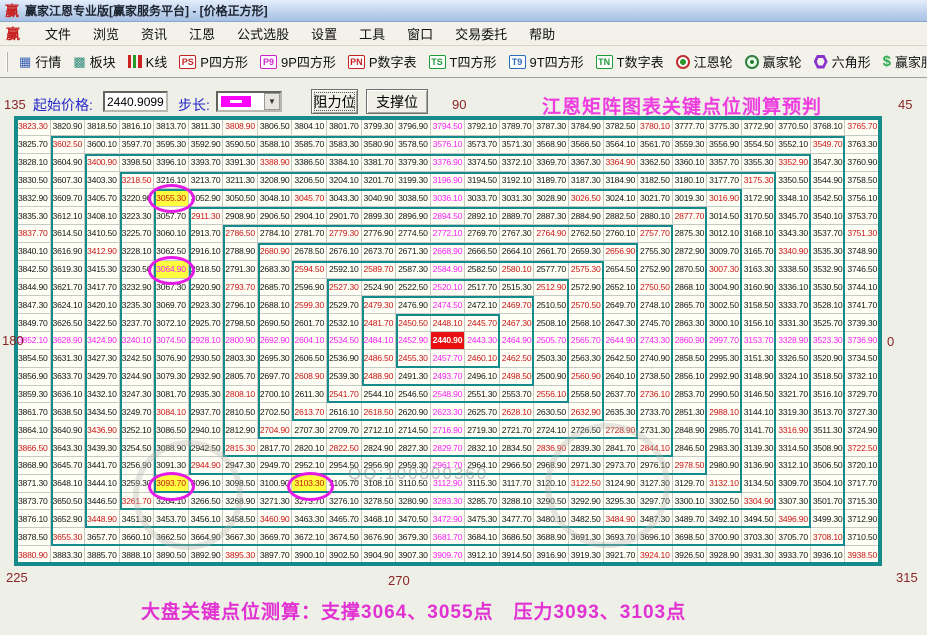 Image resolution: width=927 pixels, height=635 pixels. What do you see at coordinates (68, 180) in the screenshot?
I see `price-cell: 3607.30` at bounding box center [68, 180].